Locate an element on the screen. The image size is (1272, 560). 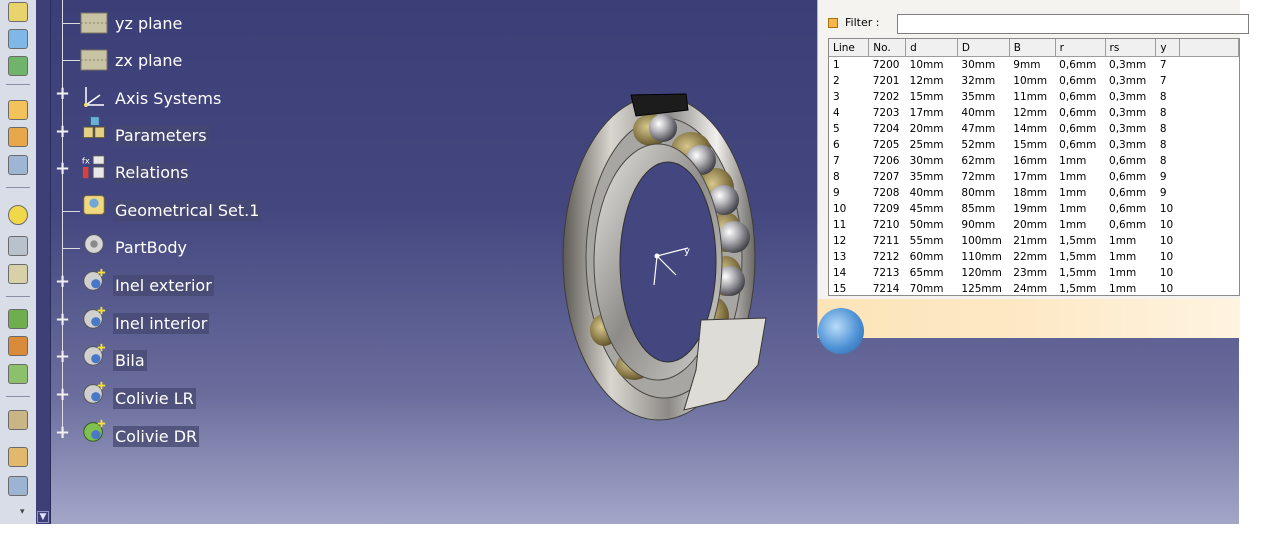
table-row: 9 7208 40mm 80mm 18mm 1mm 0,6mm 9 is located at coordinates (1034, 193).